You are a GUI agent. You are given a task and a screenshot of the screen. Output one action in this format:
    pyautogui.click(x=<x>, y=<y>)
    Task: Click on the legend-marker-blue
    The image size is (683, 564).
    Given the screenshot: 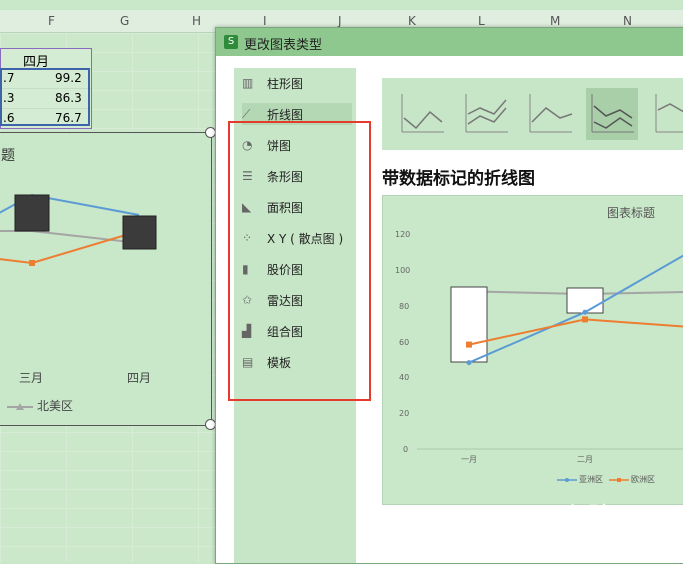 What is the action you would take?
    pyautogui.click(x=567, y=480)
    